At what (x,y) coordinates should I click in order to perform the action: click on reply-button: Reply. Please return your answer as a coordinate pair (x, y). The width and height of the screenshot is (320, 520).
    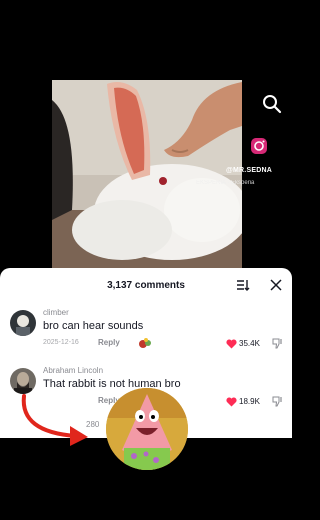
    Looking at the image, I should click on (109, 342).